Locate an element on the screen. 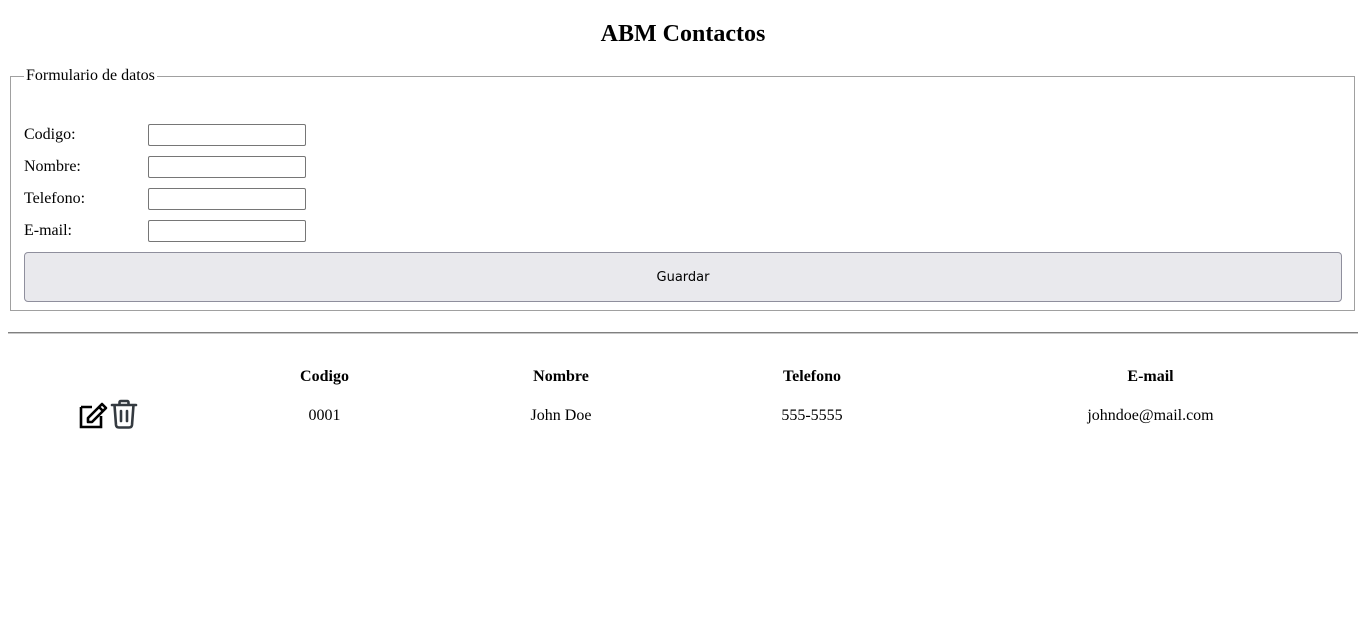 The height and width of the screenshot is (626, 1366). column-header-codigo: Codigo is located at coordinates (324, 376).